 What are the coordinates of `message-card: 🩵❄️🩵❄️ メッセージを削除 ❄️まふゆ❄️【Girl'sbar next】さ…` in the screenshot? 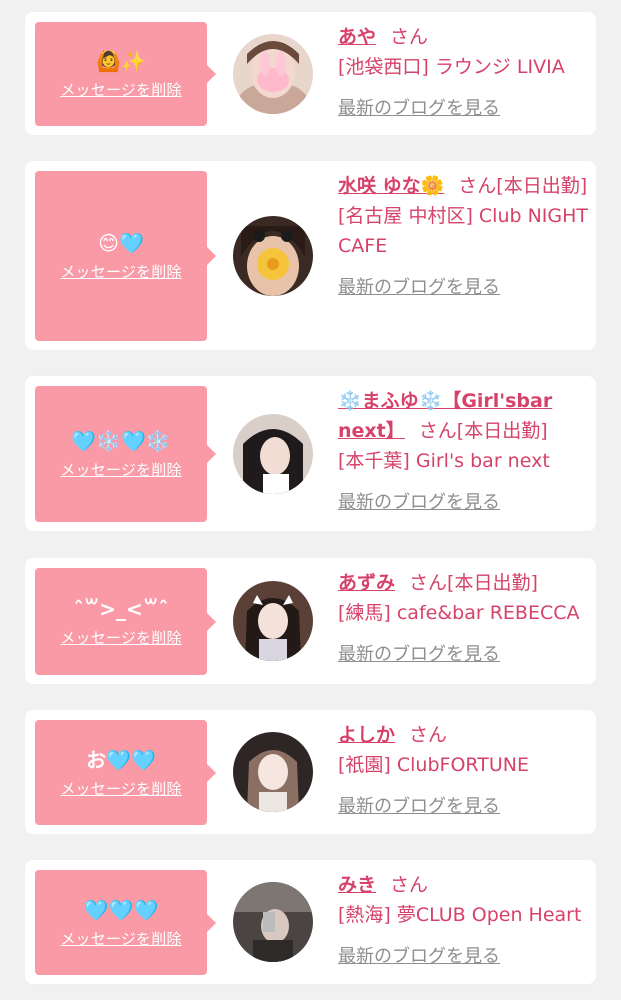 It's located at (310, 453).